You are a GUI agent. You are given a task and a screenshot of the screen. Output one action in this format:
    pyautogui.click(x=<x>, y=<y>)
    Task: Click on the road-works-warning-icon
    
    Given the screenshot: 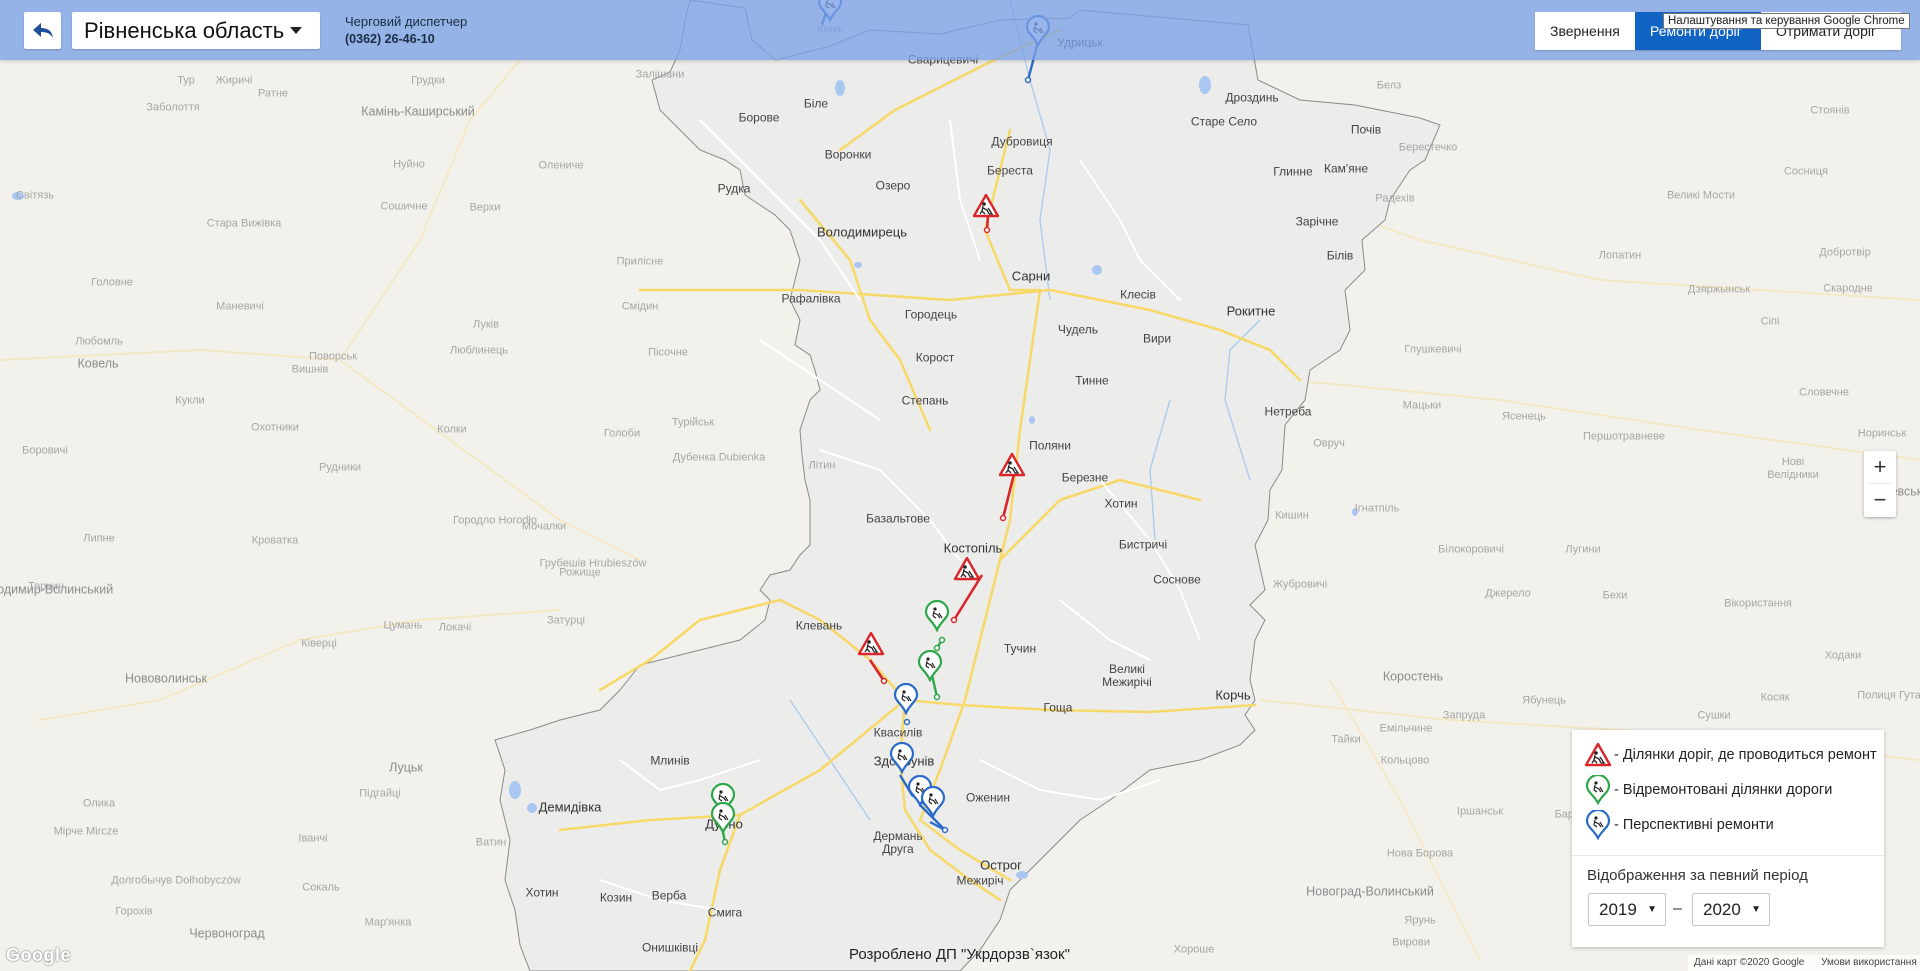 What is the action you would take?
    pyautogui.click(x=1598, y=754)
    